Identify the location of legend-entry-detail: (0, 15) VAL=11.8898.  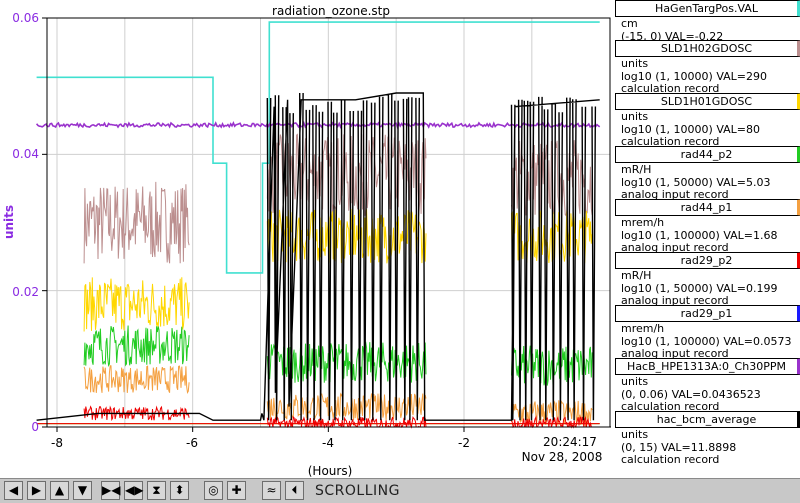
(679, 447).